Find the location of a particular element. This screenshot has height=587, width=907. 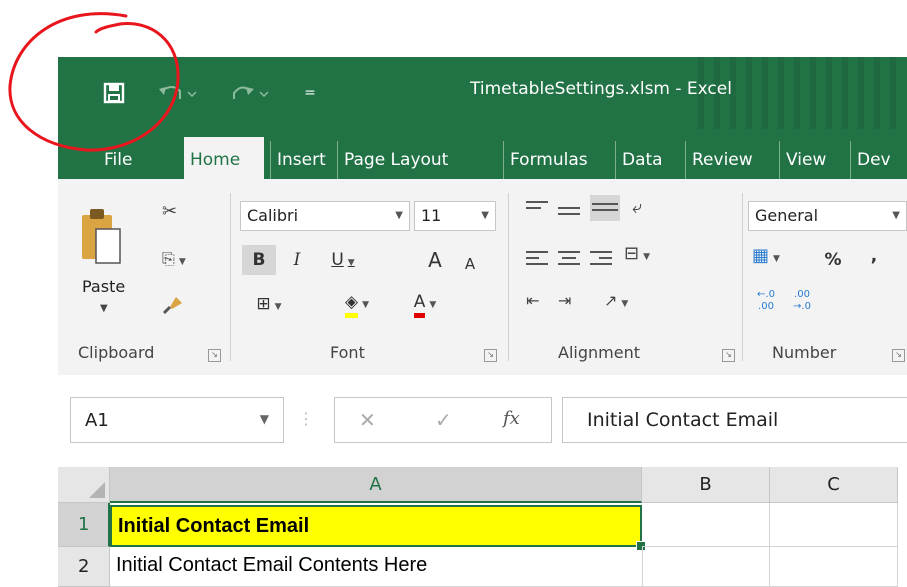

cell-a1: Initial Contact Email is located at coordinates (376, 526).